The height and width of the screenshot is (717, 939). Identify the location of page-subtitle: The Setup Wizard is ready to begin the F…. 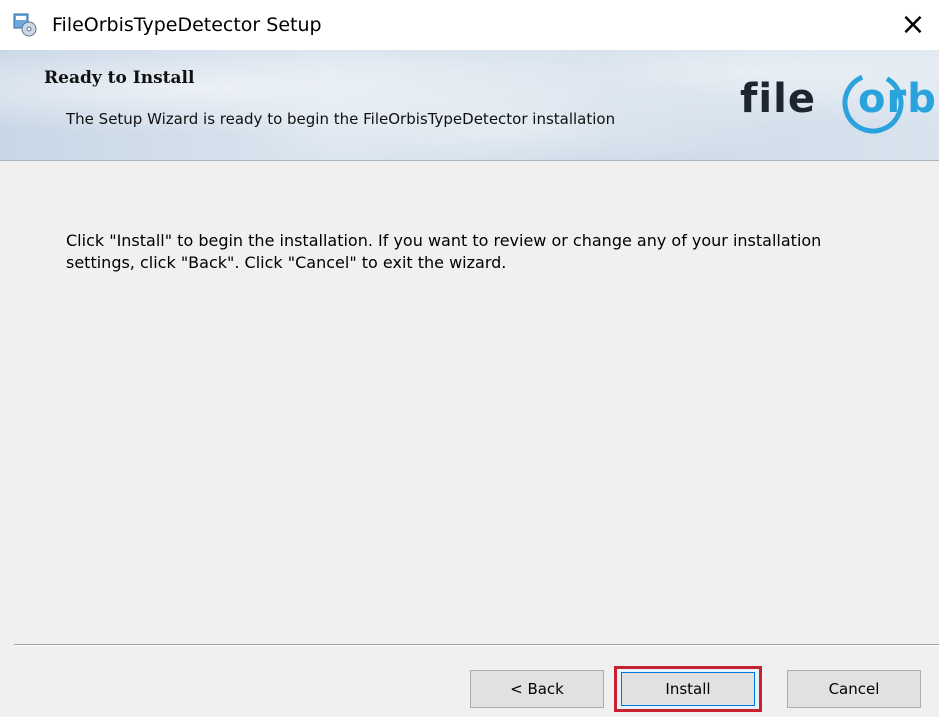
(341, 119).